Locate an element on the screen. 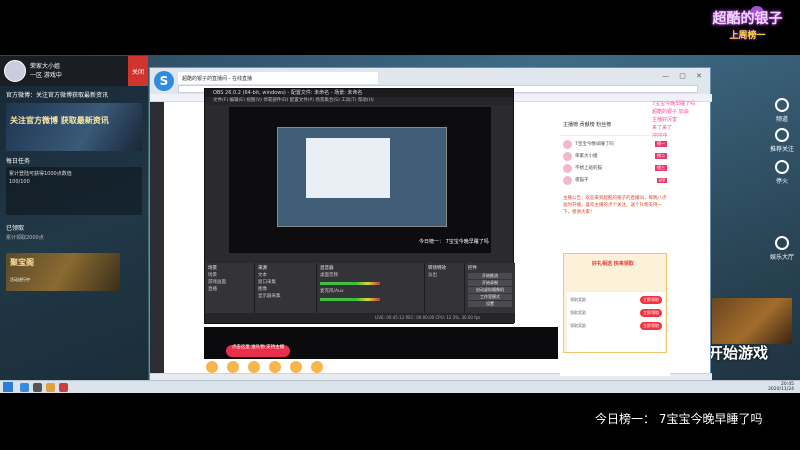 The height and width of the screenshot is (450, 800). claim-list: 领取奖励 立即领取 领取奖励 立即领取 领取奖励 立即领取 is located at coordinates (616, 322).